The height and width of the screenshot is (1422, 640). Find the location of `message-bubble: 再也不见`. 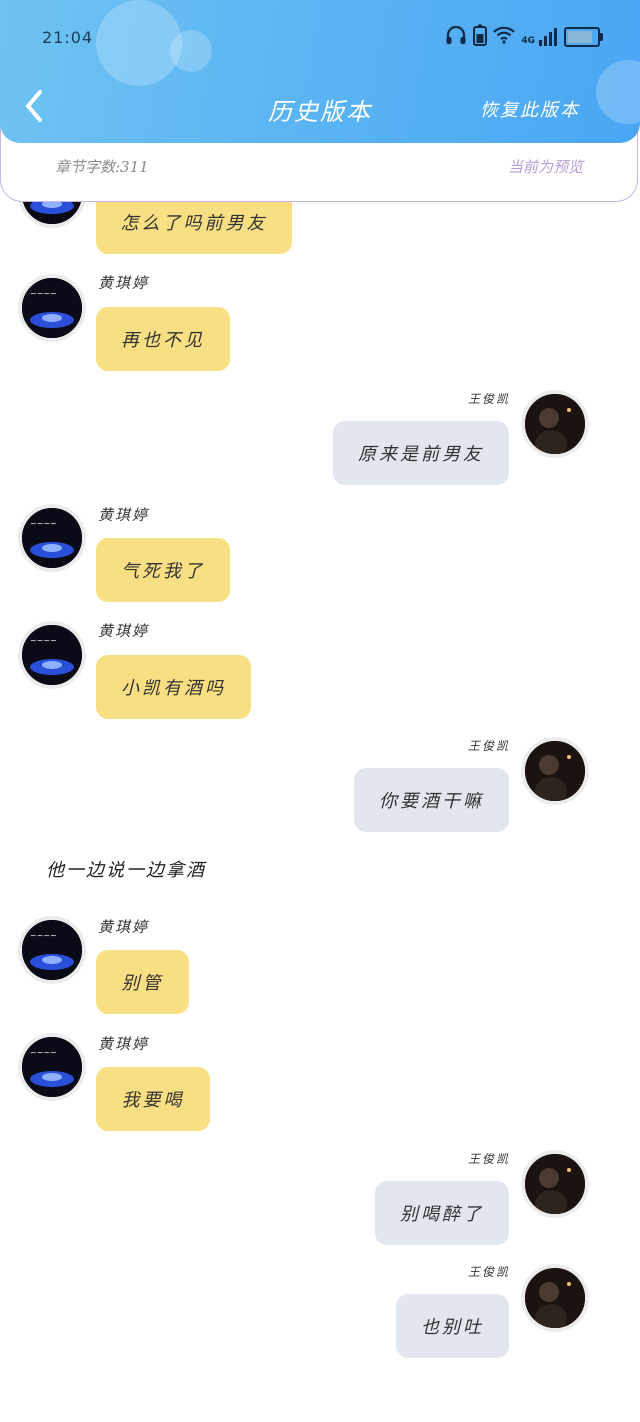

message-bubble: 再也不见 is located at coordinates (163, 339).